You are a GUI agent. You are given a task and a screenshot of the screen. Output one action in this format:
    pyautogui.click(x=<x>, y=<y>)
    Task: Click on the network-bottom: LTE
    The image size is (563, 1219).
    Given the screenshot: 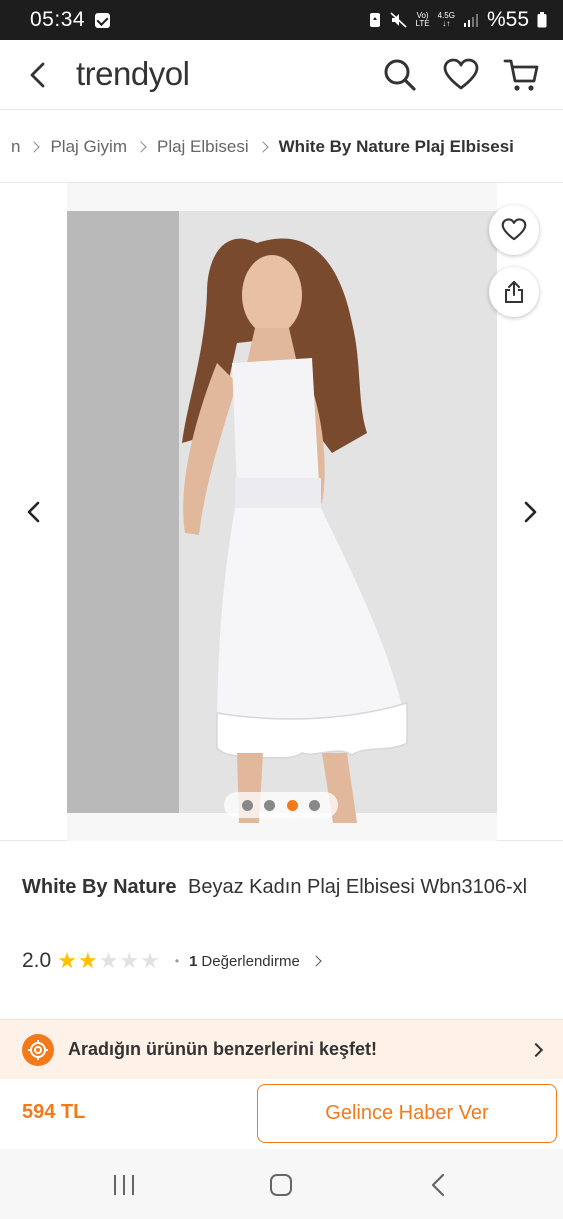 What is the action you would take?
    pyautogui.click(x=422, y=23)
    